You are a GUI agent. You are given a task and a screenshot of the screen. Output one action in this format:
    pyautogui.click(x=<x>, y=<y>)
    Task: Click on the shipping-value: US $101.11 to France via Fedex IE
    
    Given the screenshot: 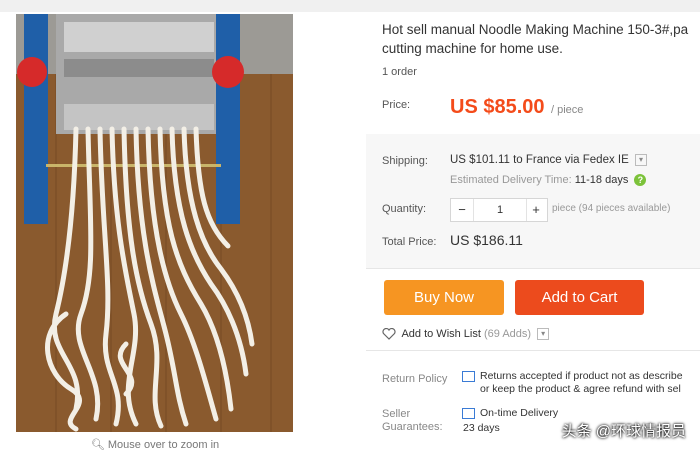 What is the action you would take?
    pyautogui.click(x=539, y=160)
    